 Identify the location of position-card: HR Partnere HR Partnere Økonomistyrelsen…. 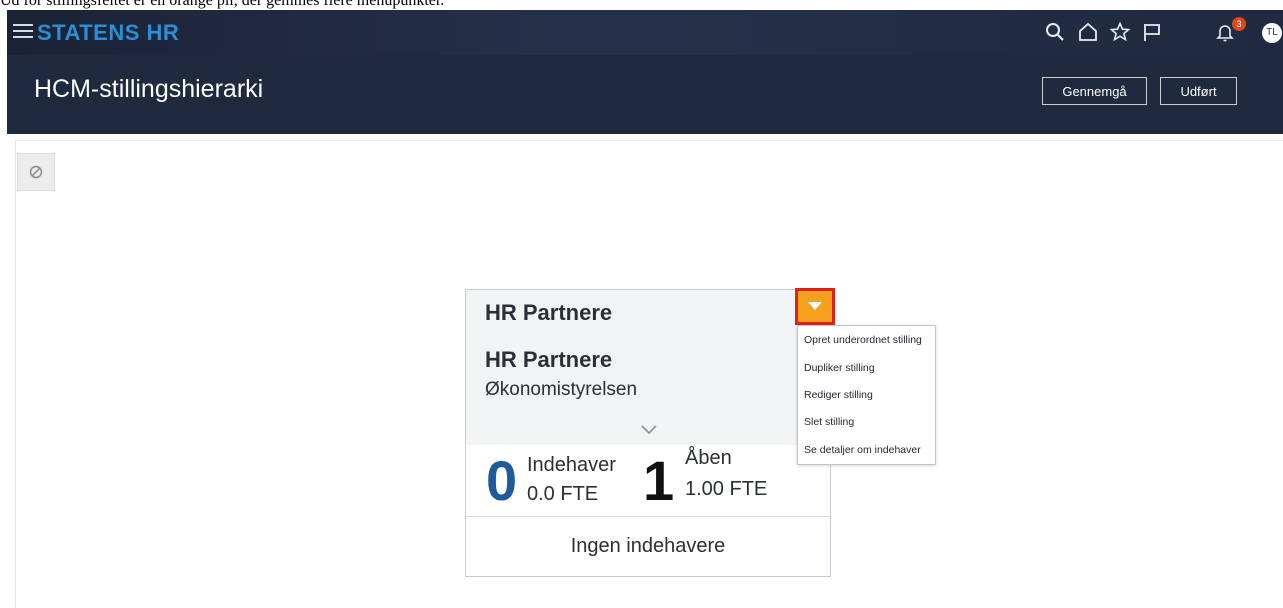
(648, 433).